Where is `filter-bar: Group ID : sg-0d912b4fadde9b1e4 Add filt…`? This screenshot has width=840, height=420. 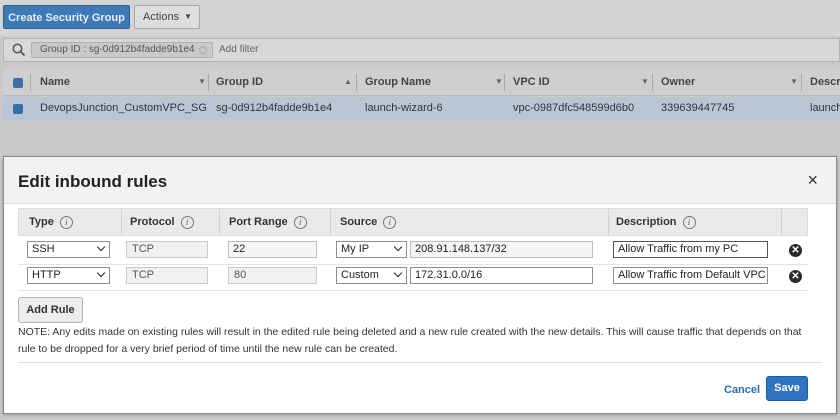
filter-bar: Group ID : sg-0d912b4fadde9b1e4 Add filt… is located at coordinates (421, 50).